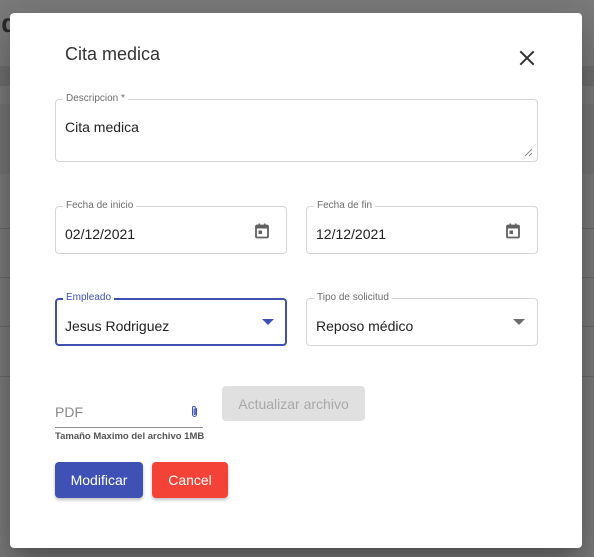 The image size is (594, 557). I want to click on request-type-value: Reposo médico, so click(365, 326).